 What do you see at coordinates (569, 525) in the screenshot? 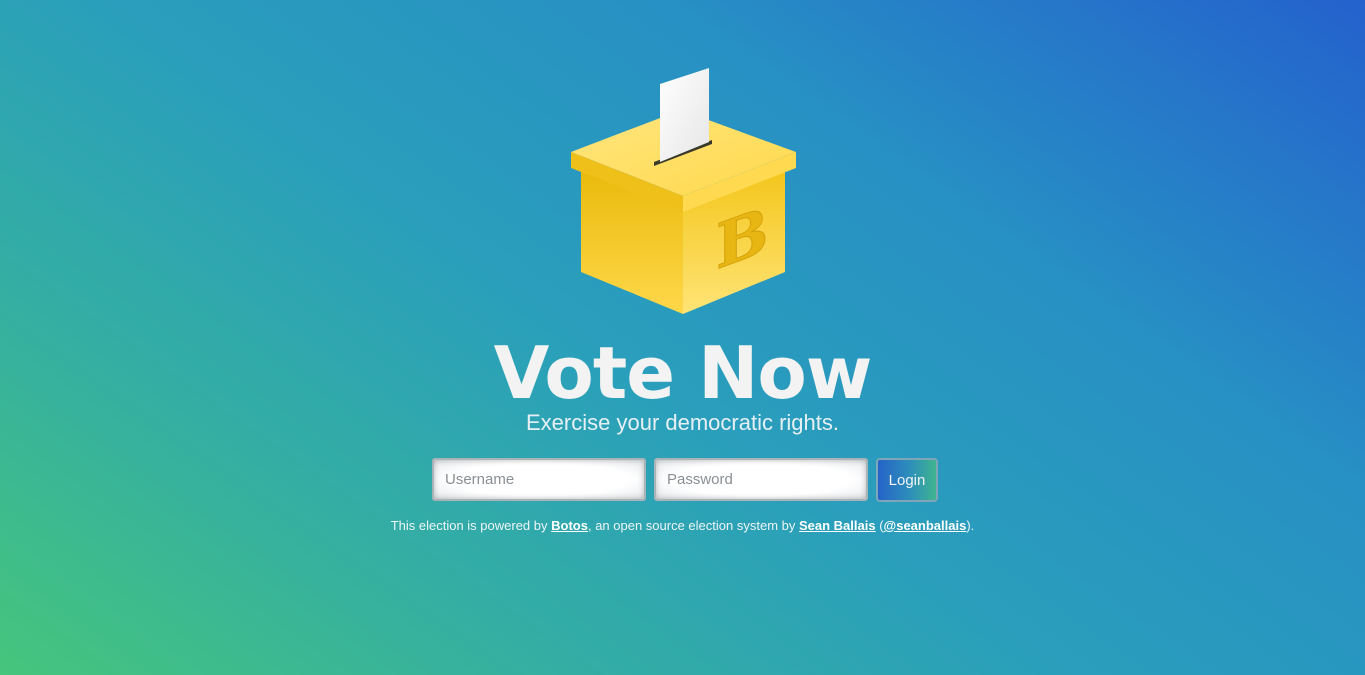
I see `botos-link: Botos` at bounding box center [569, 525].